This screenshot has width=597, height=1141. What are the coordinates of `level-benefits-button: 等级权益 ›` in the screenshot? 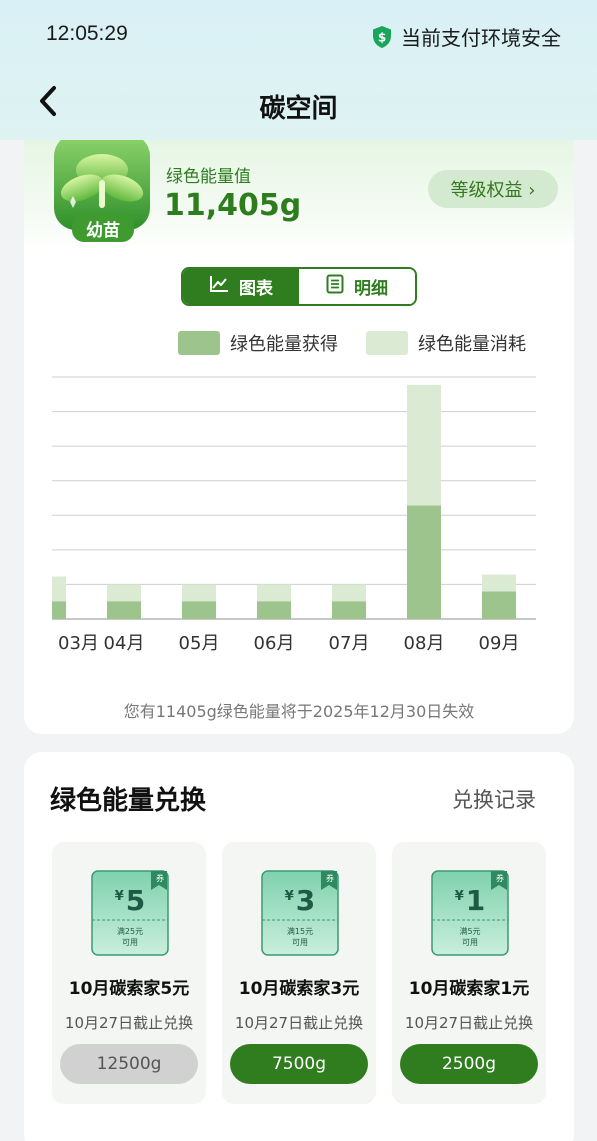 It's located at (493, 189).